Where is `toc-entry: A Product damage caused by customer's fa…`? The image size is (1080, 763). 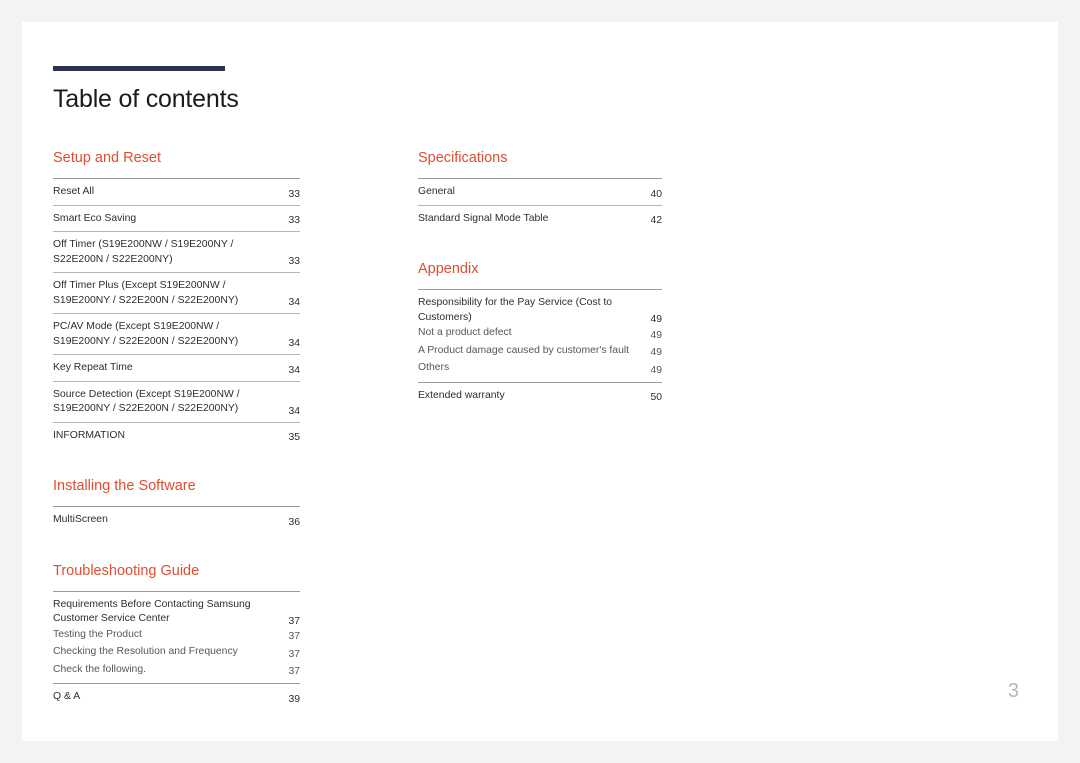
toc-entry: A Product damage caused by customer's fa… is located at coordinates (540, 353).